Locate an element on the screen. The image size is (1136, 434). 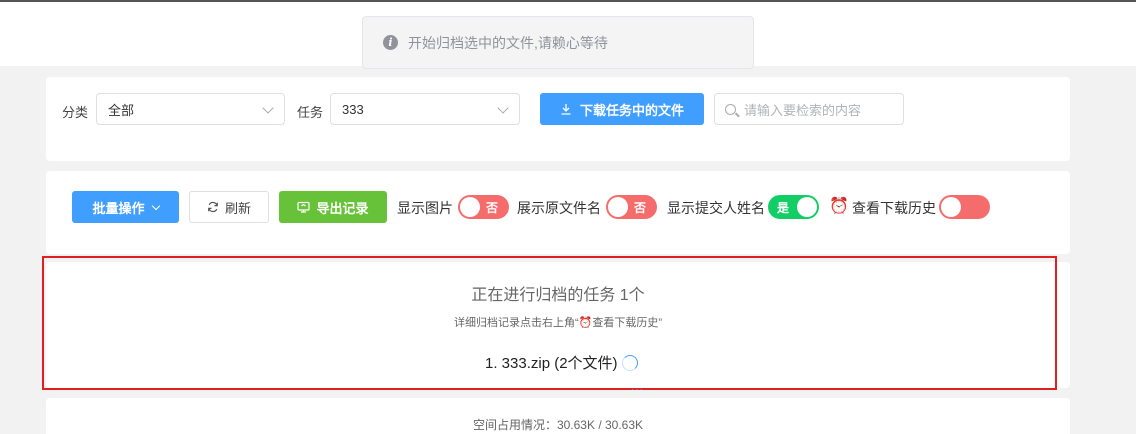
download-button-label: 下载任务中的文件 is located at coordinates (631, 110).